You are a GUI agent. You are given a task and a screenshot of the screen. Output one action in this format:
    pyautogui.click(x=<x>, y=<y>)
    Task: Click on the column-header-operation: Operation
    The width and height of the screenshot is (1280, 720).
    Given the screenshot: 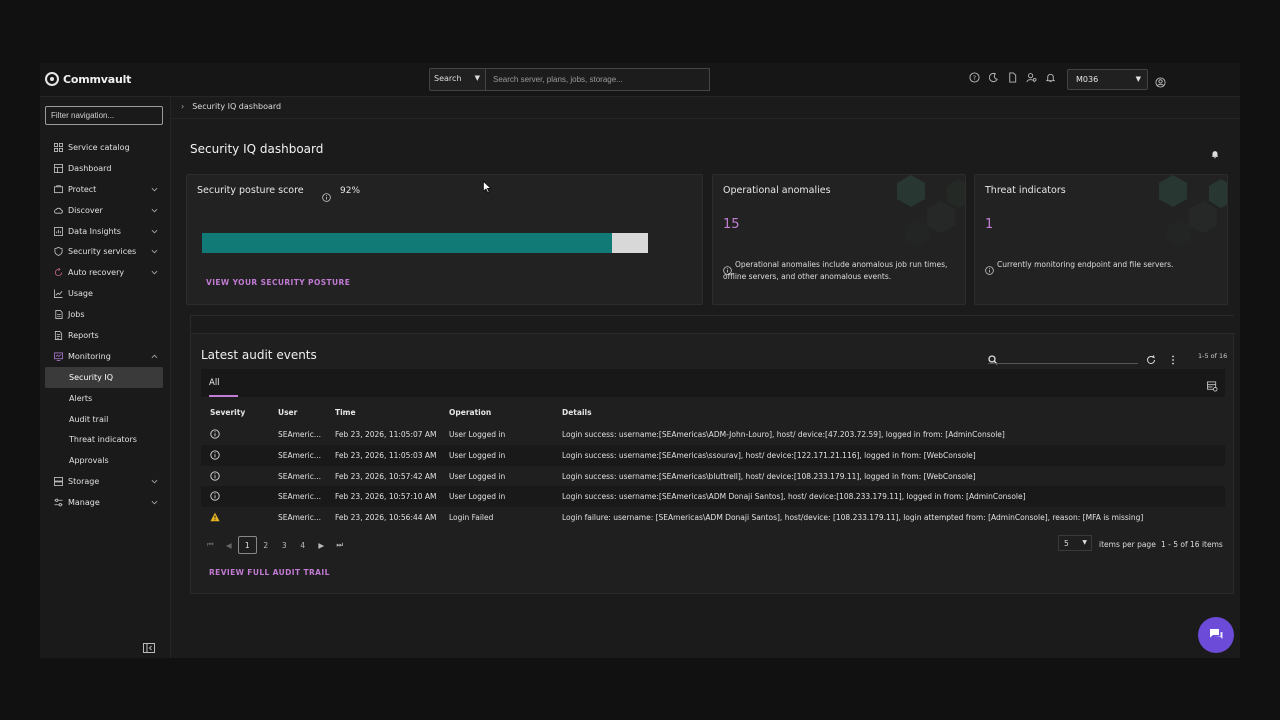 What is the action you would take?
    pyautogui.click(x=470, y=412)
    